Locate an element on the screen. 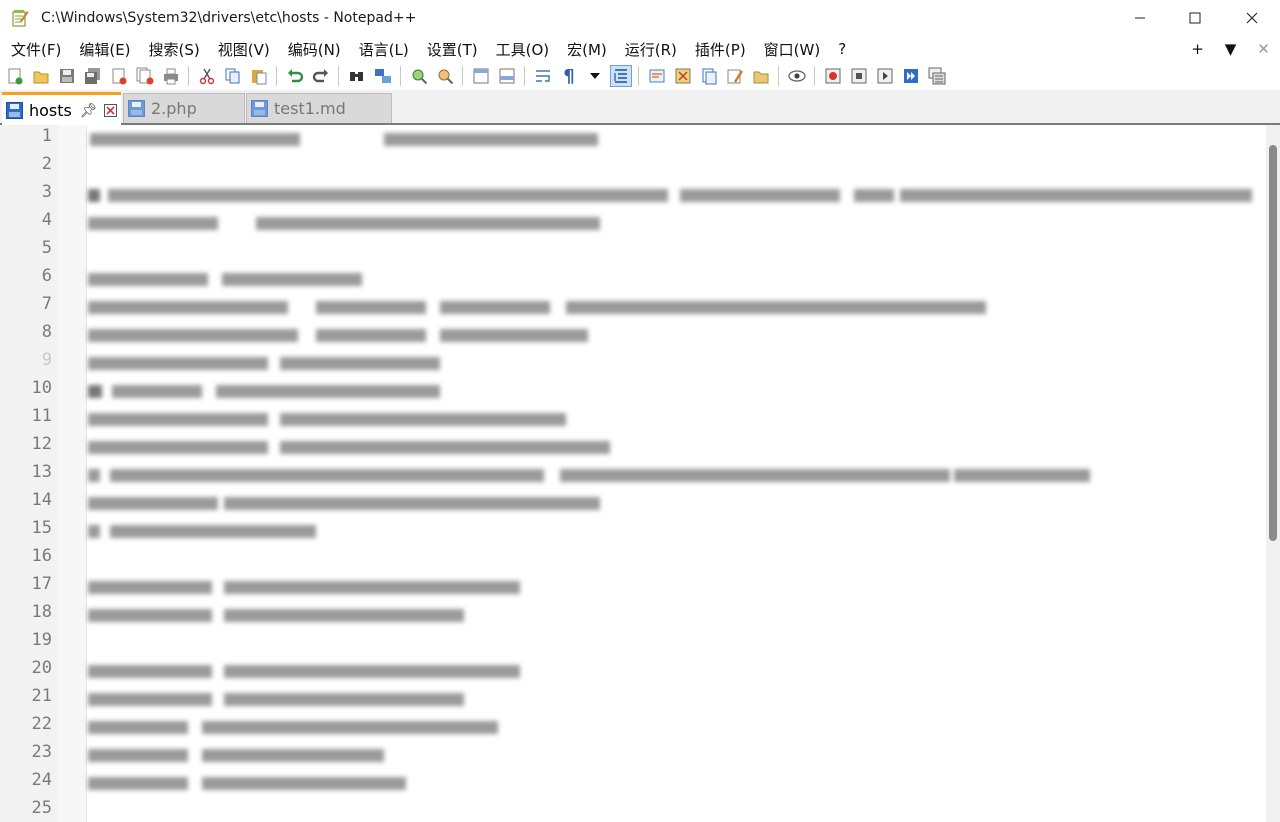  maximize-button is located at coordinates (1195, 18).